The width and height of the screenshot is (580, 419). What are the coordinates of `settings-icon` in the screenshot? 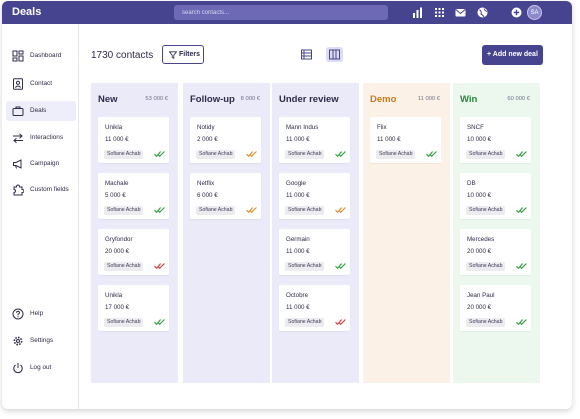 It's located at (18, 341).